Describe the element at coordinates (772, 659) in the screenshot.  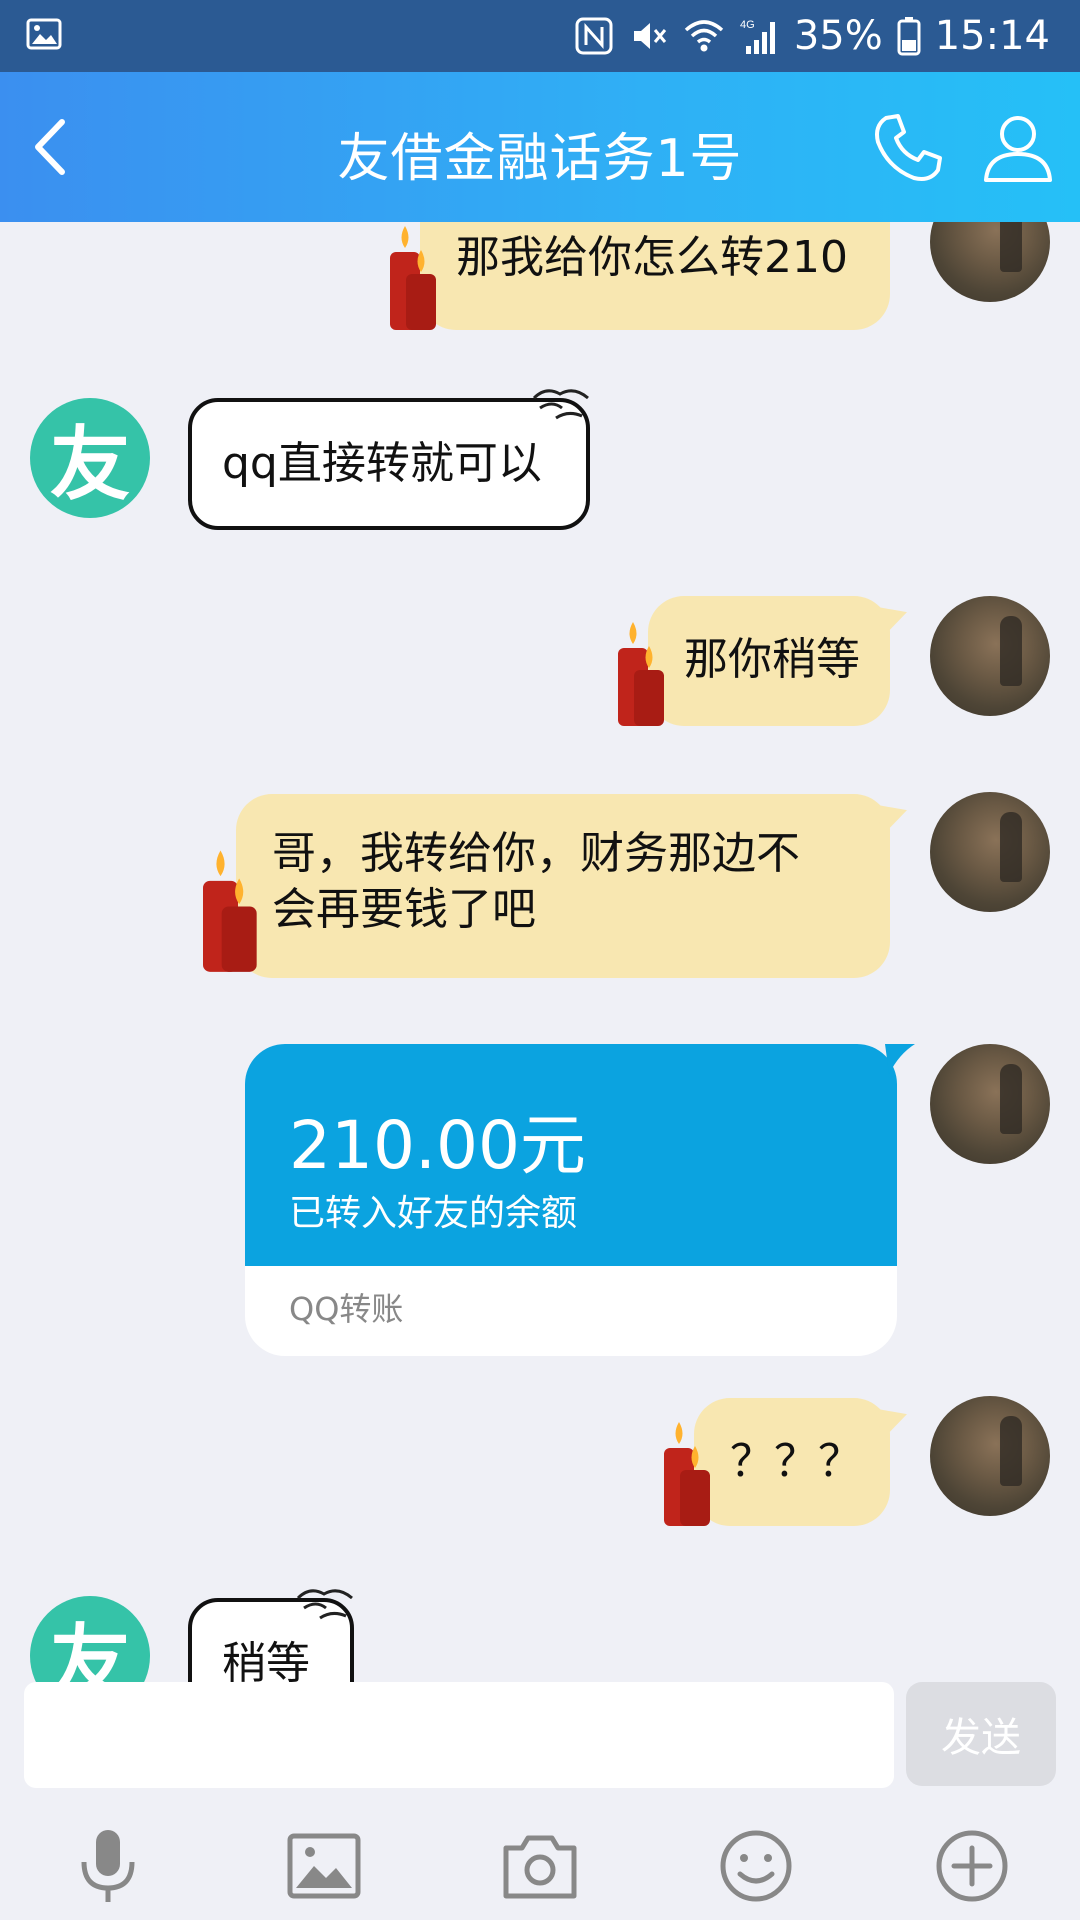
I see `message-text: 那你稍等` at that location.